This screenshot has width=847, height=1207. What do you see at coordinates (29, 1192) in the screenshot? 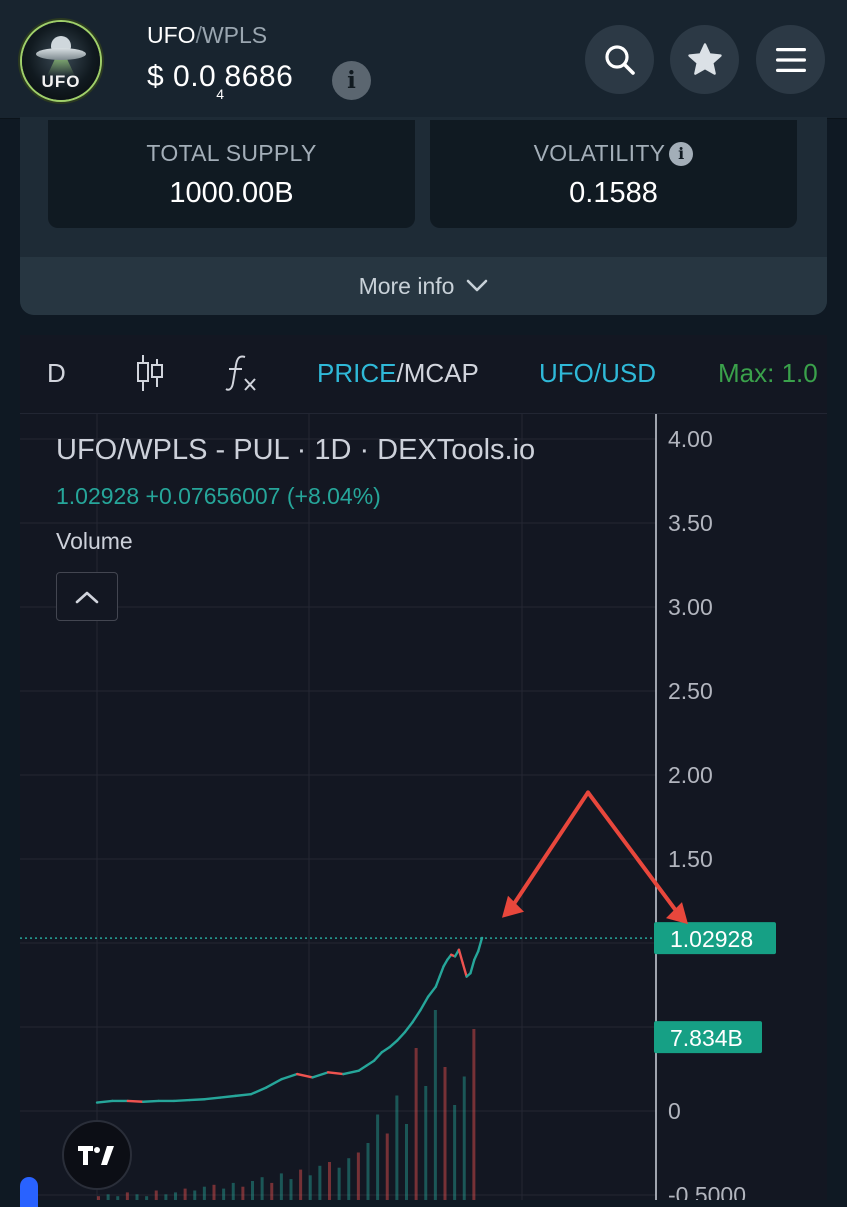
I see `chart-scroll-handle` at bounding box center [29, 1192].